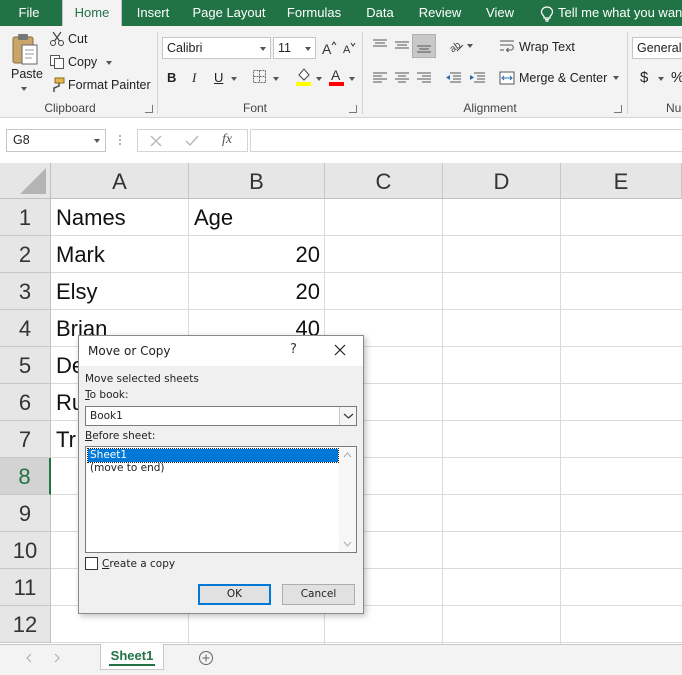 This screenshot has height=675, width=682. I want to click on row-header-11: 11, so click(25, 587).